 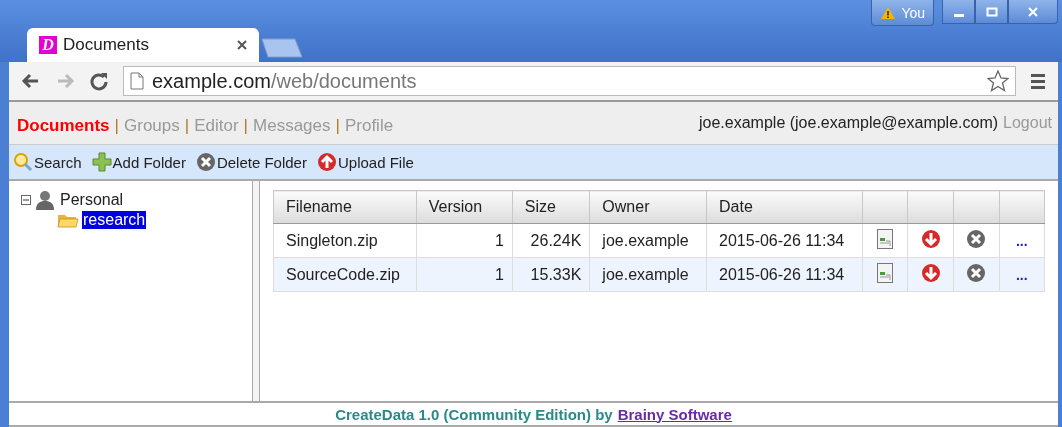 I want to click on maximize-icon, so click(x=991, y=11).